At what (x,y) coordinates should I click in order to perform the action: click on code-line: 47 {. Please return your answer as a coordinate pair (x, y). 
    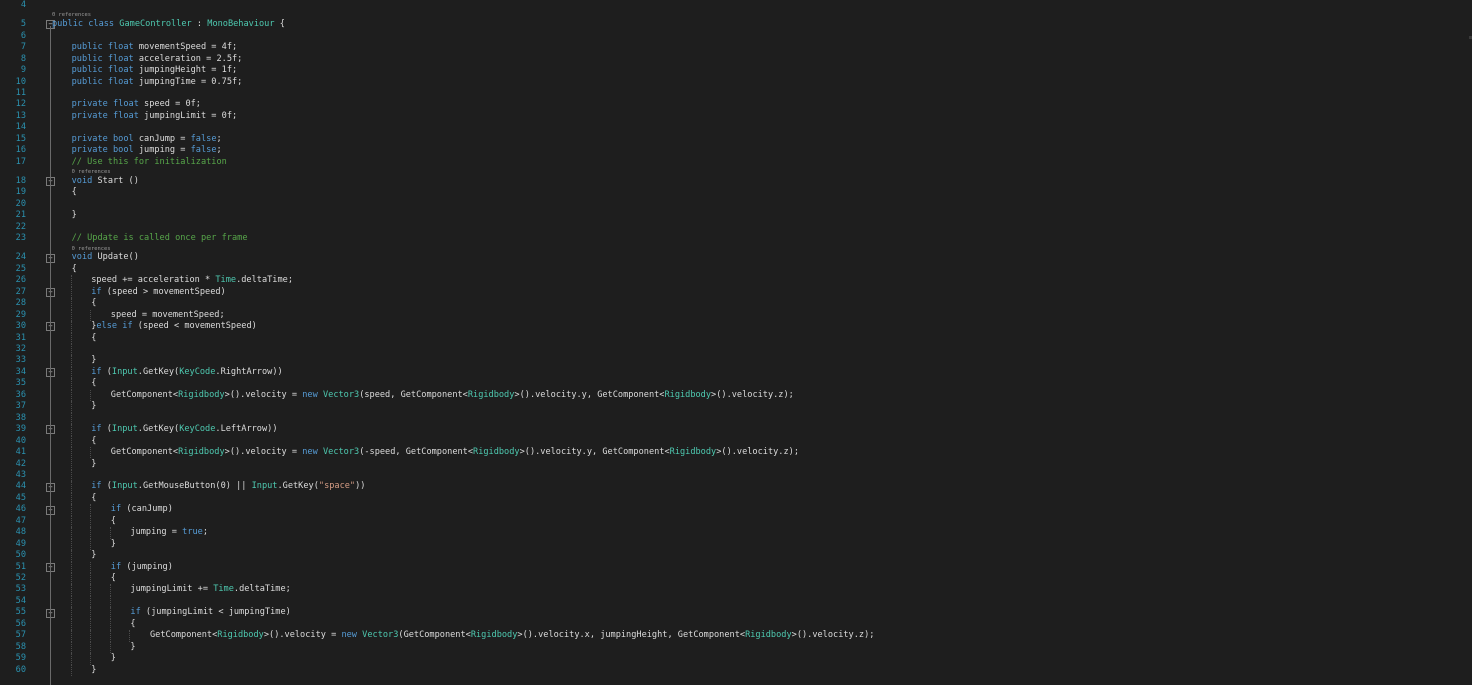
    Looking at the image, I should click on (736, 521).